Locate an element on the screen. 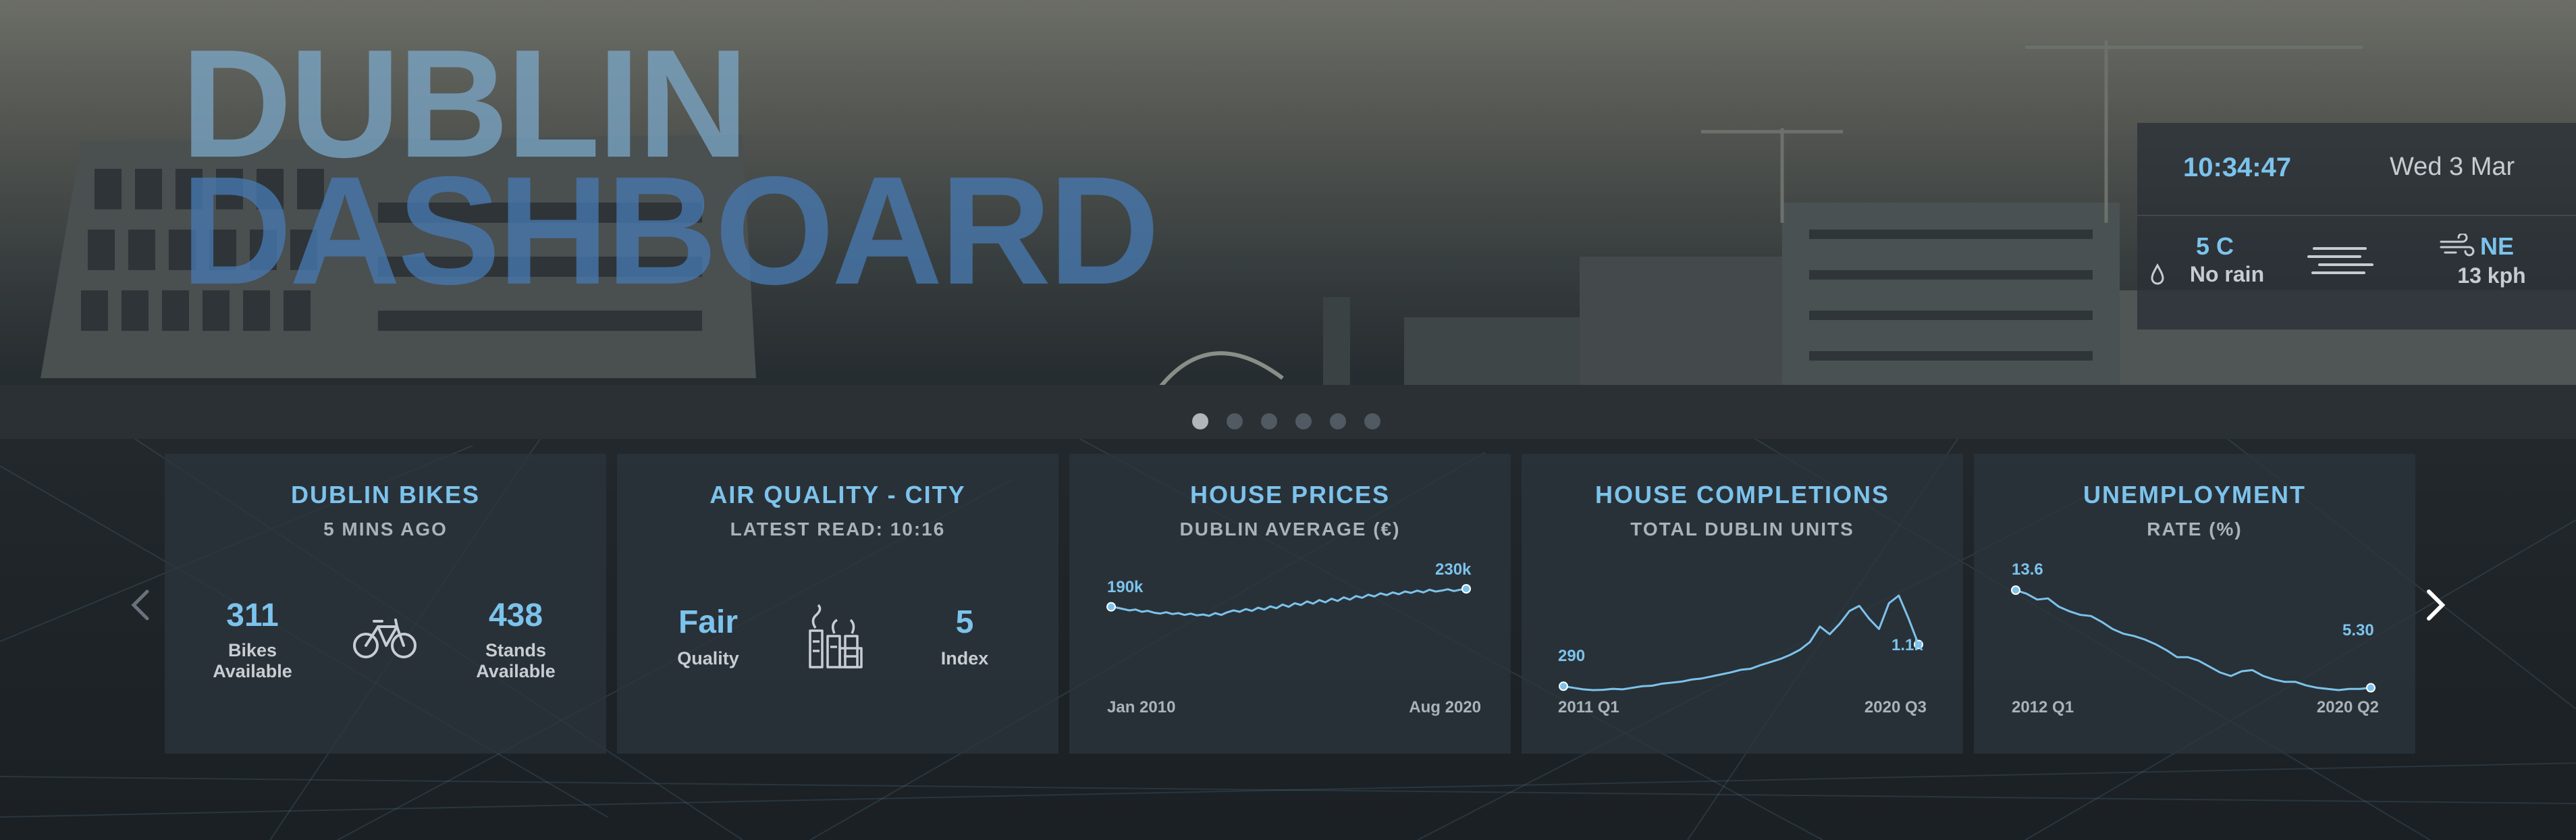  card-subtitle: 5 MINS AGO is located at coordinates (386, 529).